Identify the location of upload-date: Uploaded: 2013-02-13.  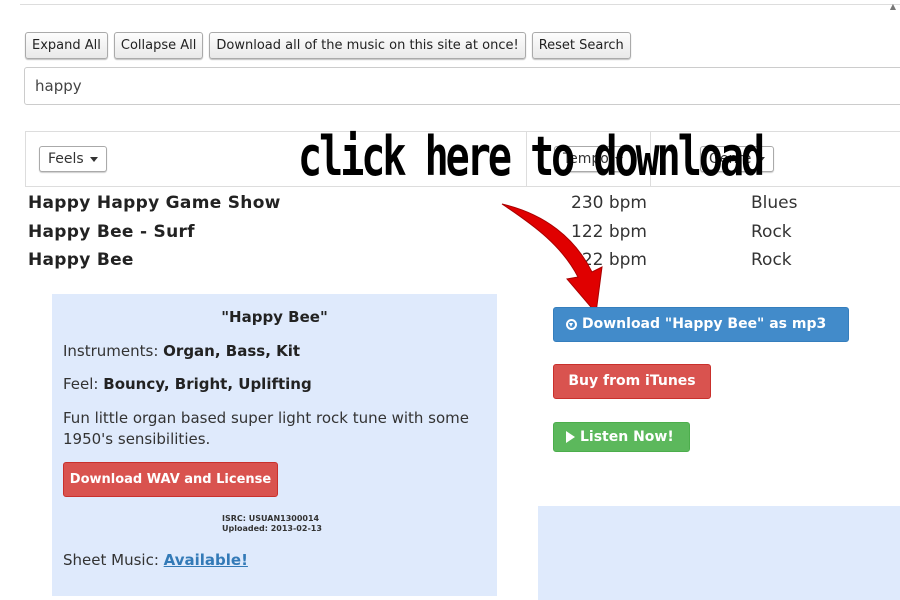
(272, 528).